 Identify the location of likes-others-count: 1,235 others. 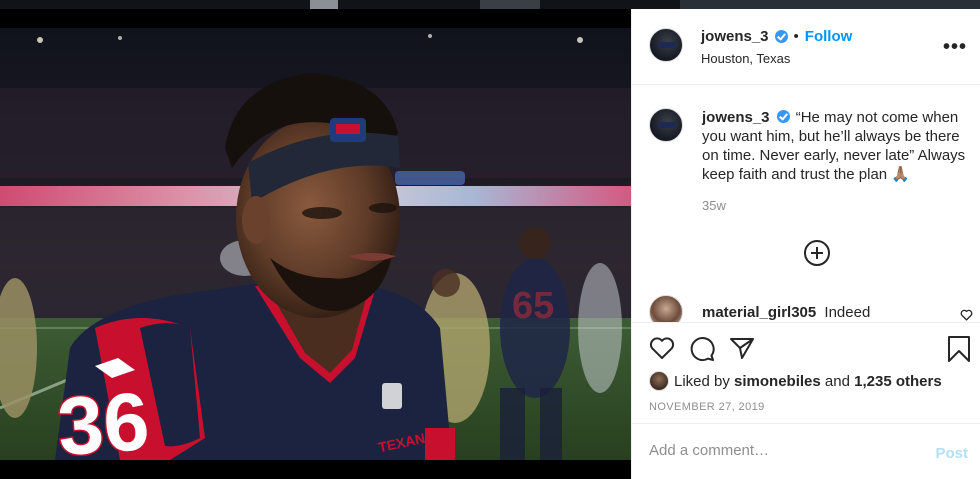
(898, 381).